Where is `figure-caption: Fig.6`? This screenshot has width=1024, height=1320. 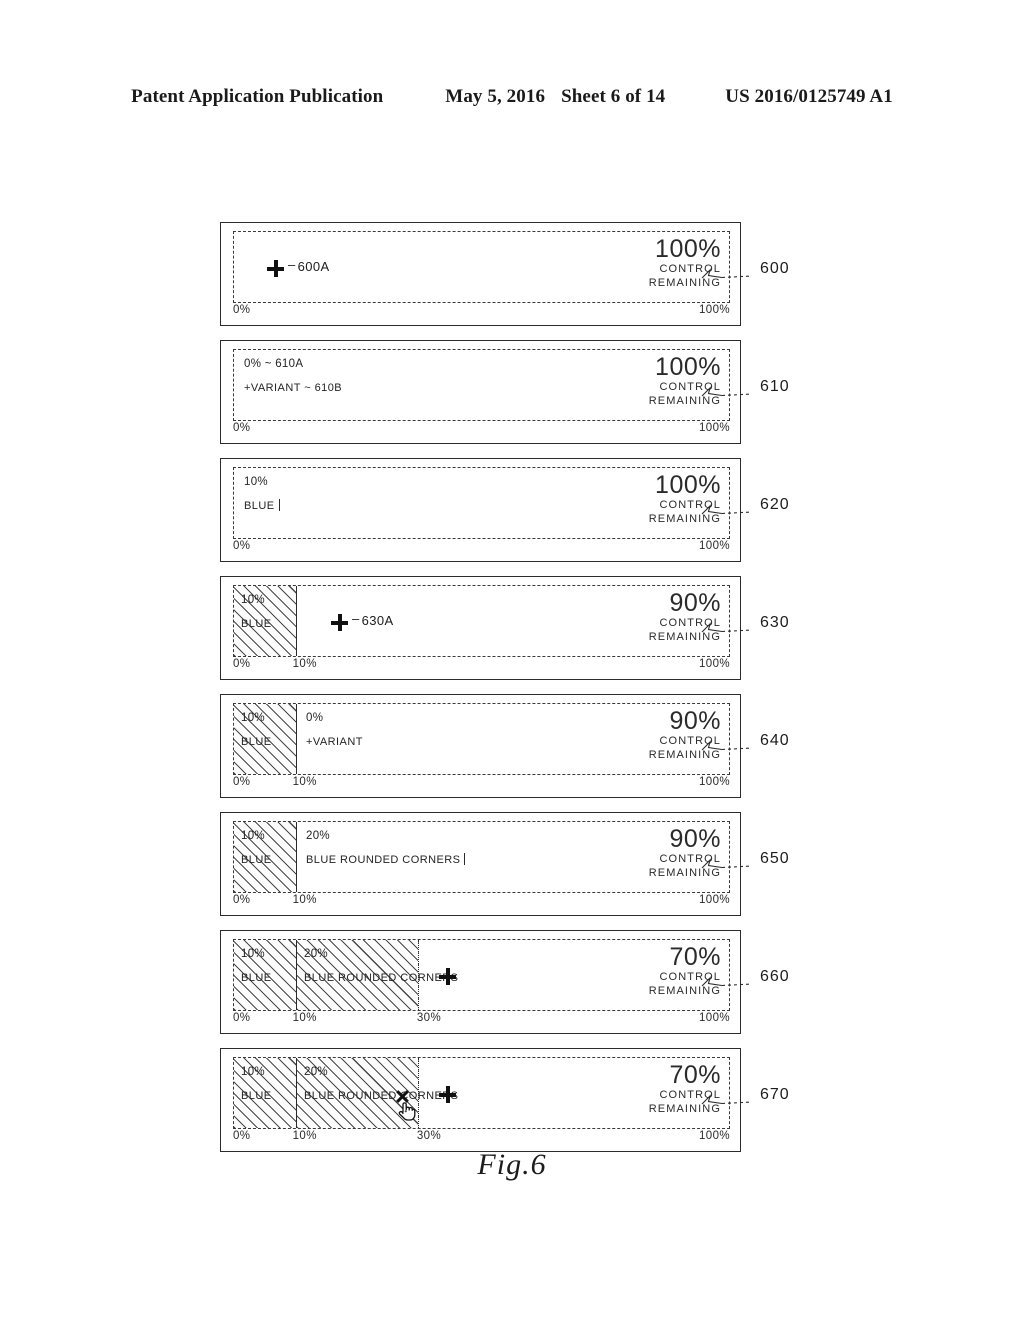 figure-caption: Fig.6 is located at coordinates (512, 1164).